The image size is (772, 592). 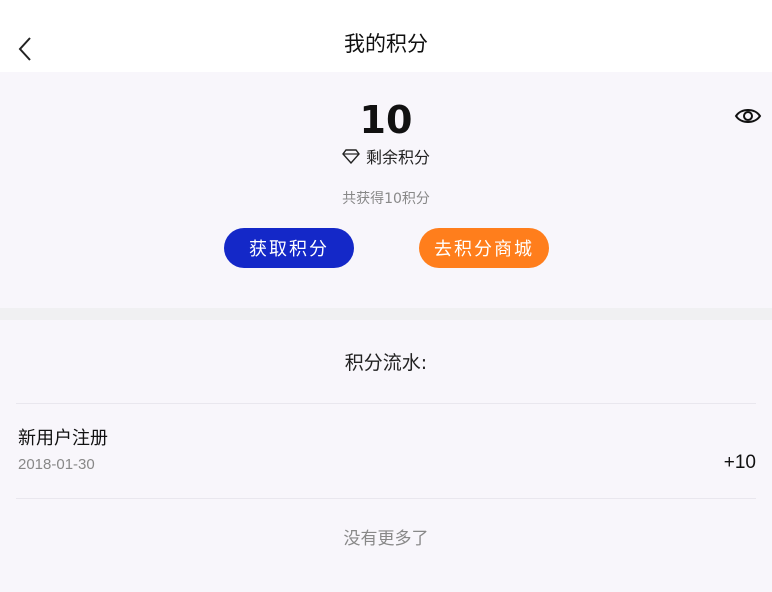 I want to click on ledger-item-title: 新用户注册, so click(x=63, y=438).